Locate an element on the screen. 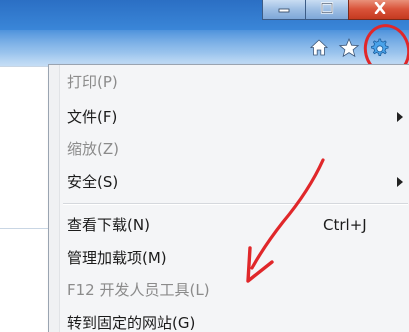 The image size is (409, 332). star-icon is located at coordinates (349, 47).